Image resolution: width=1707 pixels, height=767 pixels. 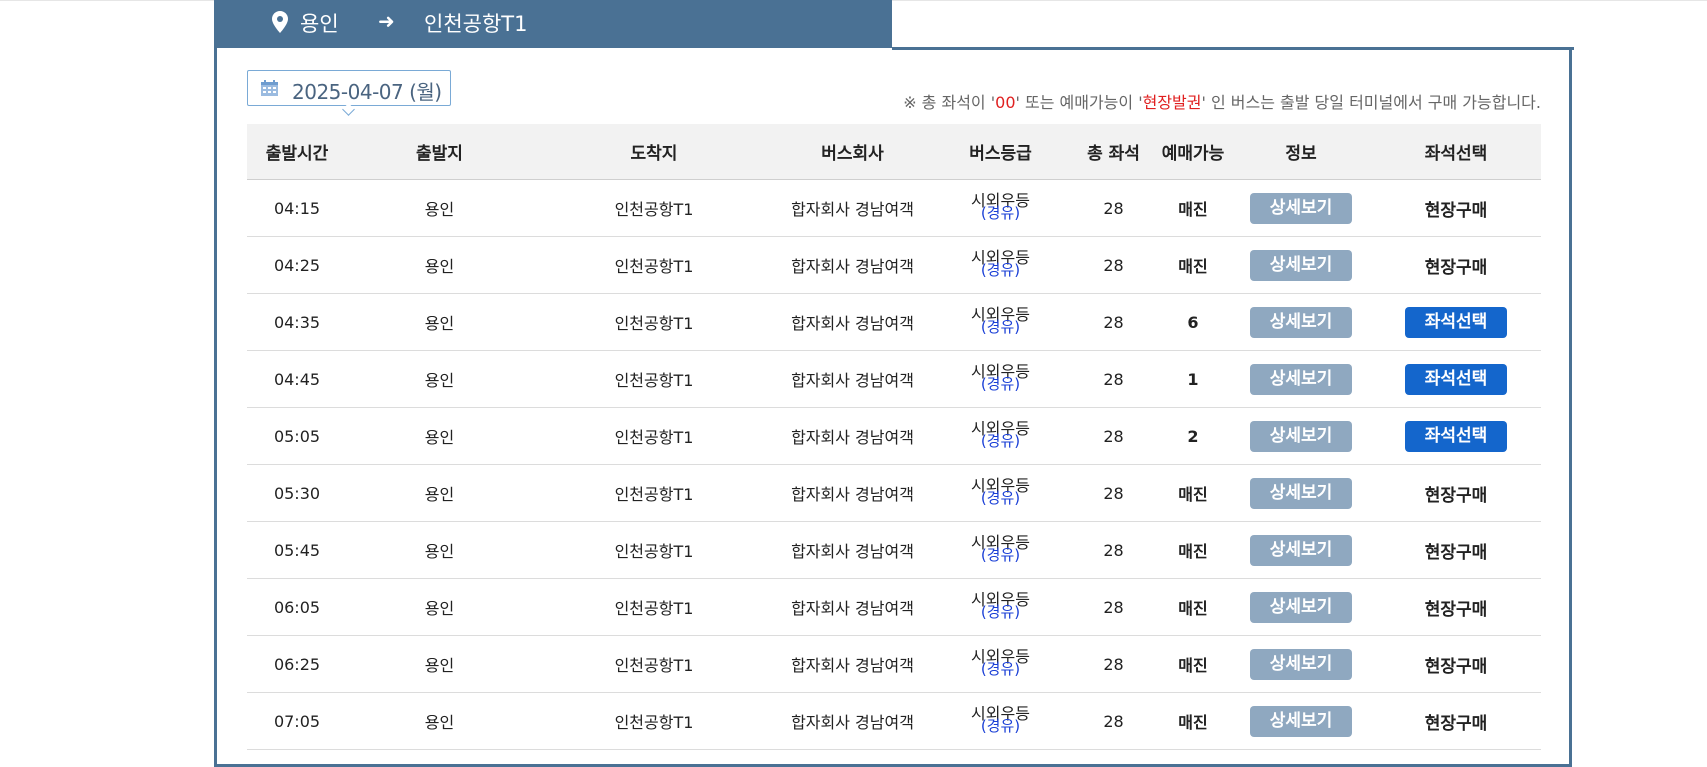 What do you see at coordinates (1000, 152) in the screenshot?
I see `col-header-bus-grade: 버스등급` at bounding box center [1000, 152].